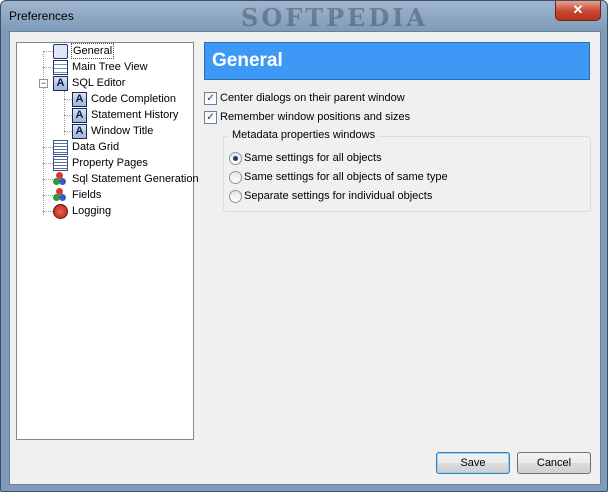 The width and height of the screenshot is (608, 492). I want to click on radio-selected-dot, so click(235, 158).